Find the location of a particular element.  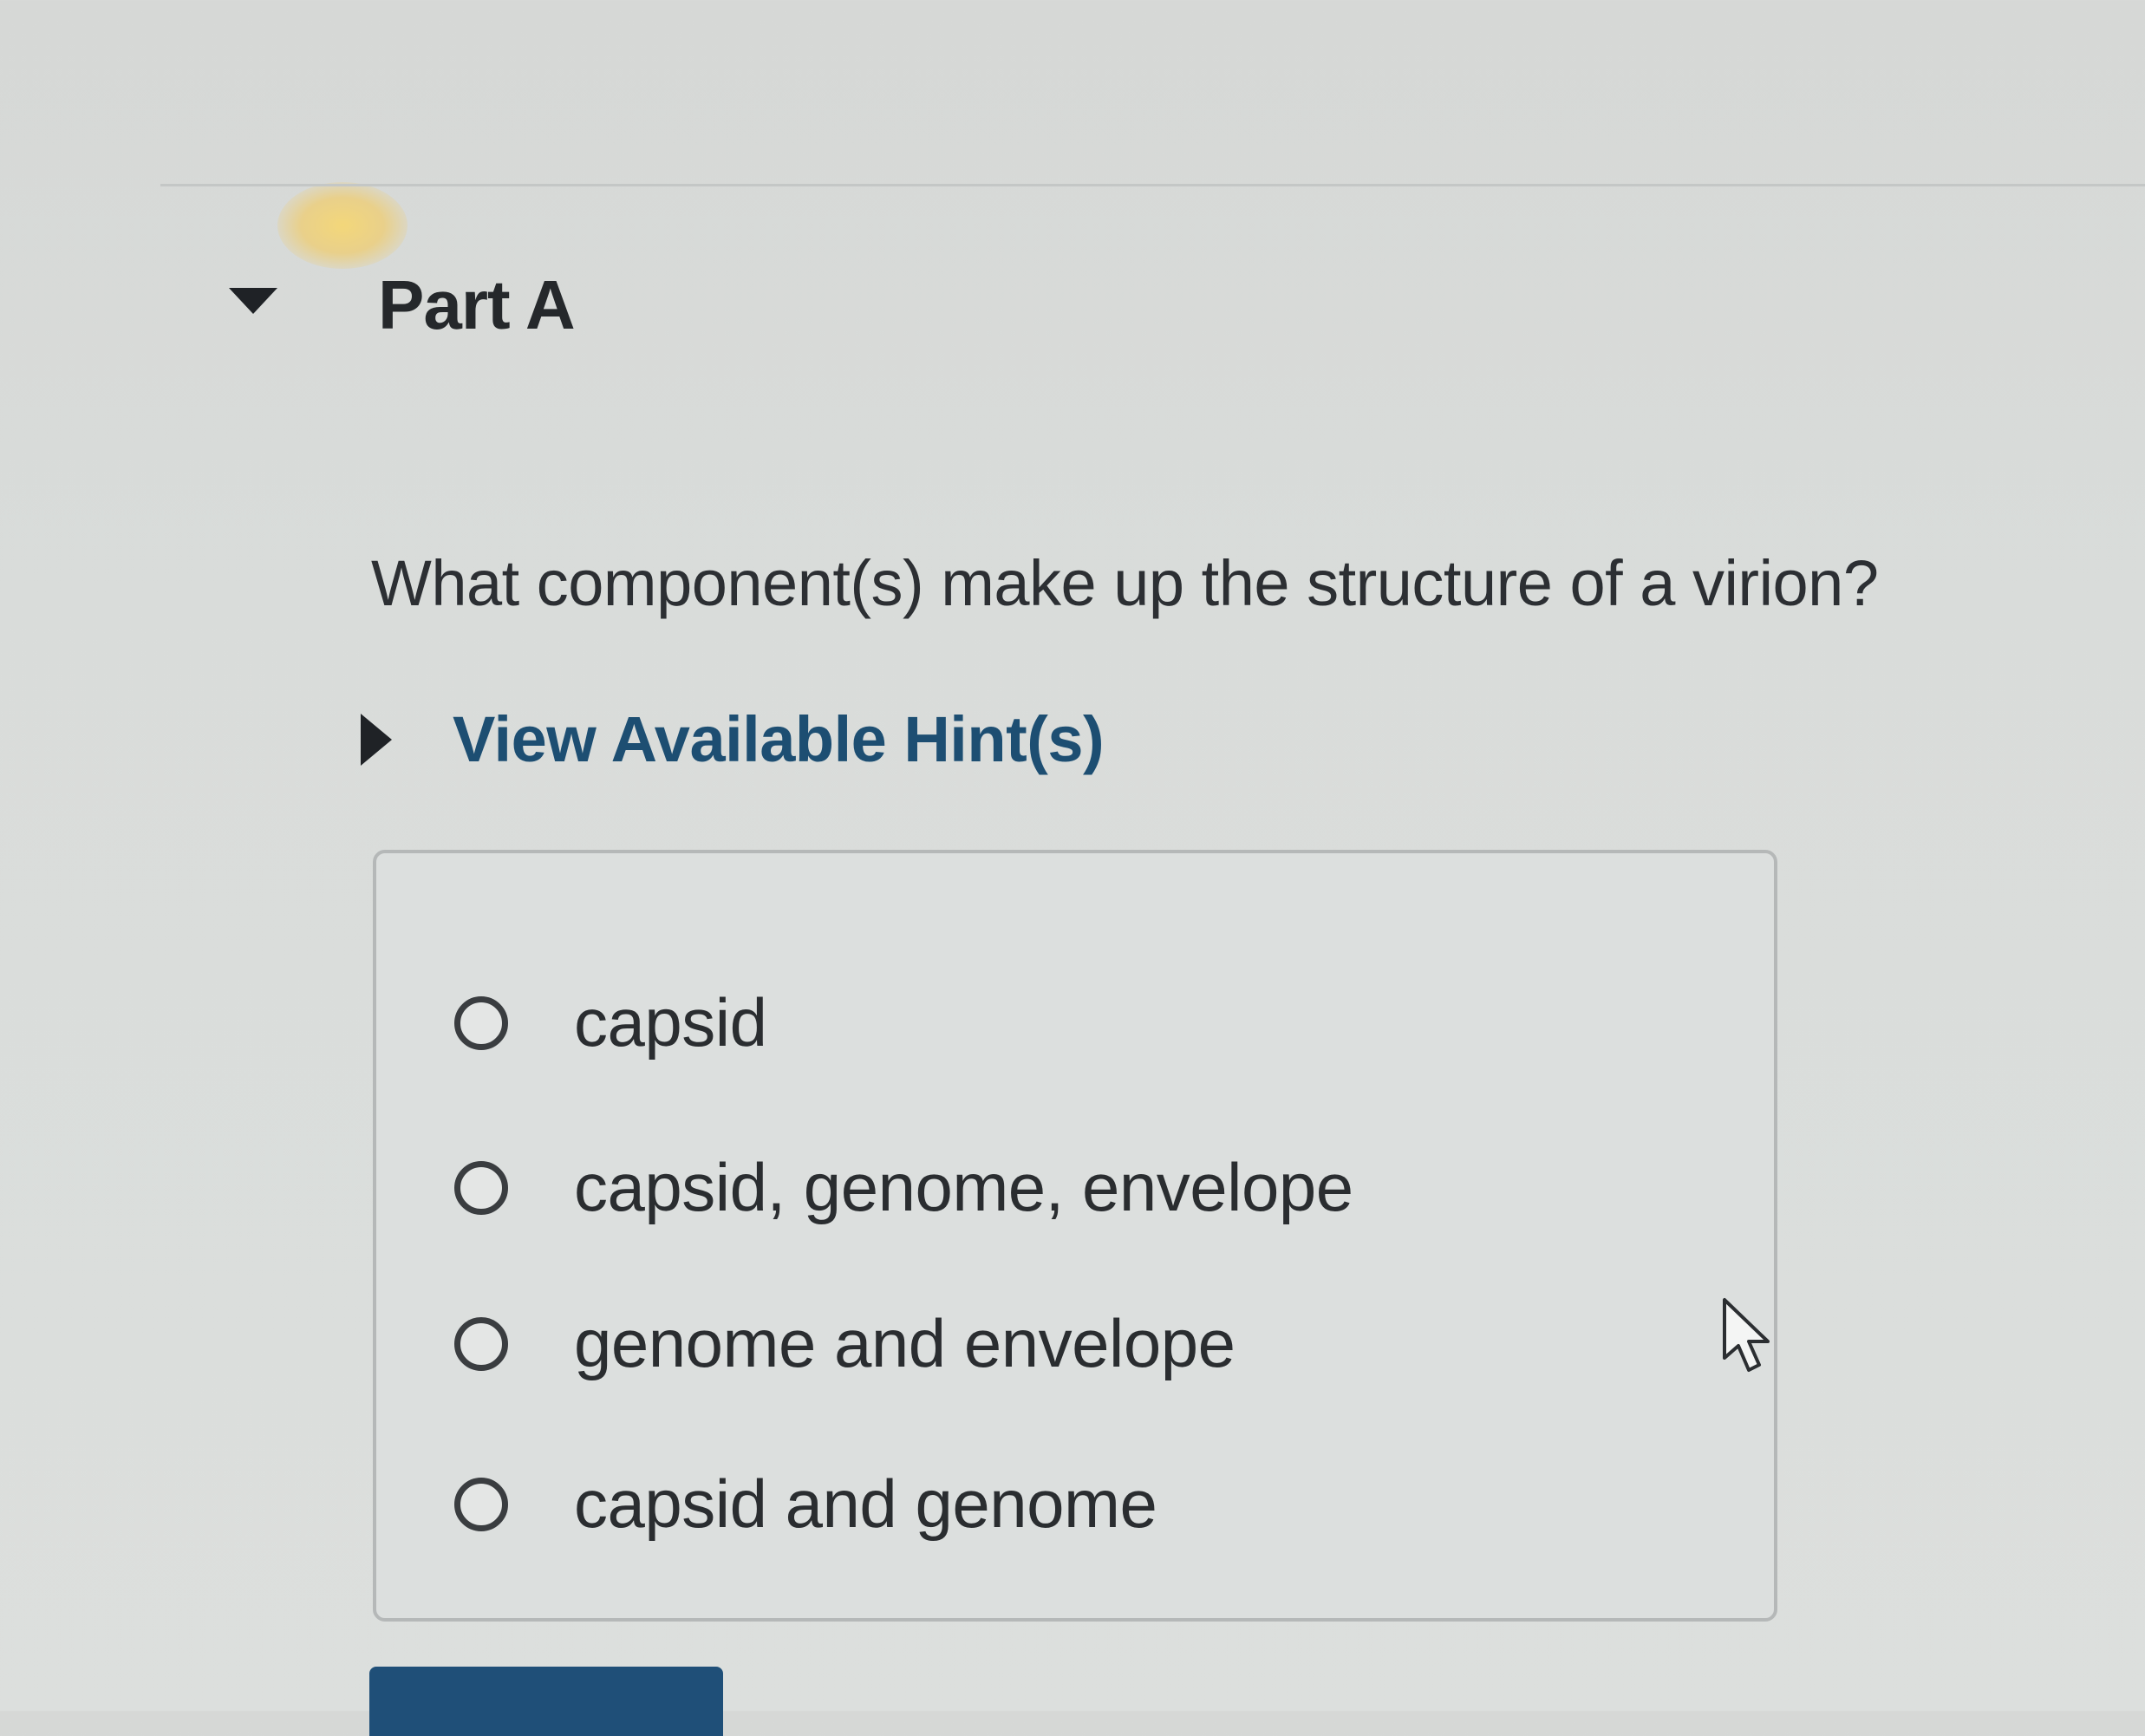

part-title: Part A is located at coordinates (477, 305).